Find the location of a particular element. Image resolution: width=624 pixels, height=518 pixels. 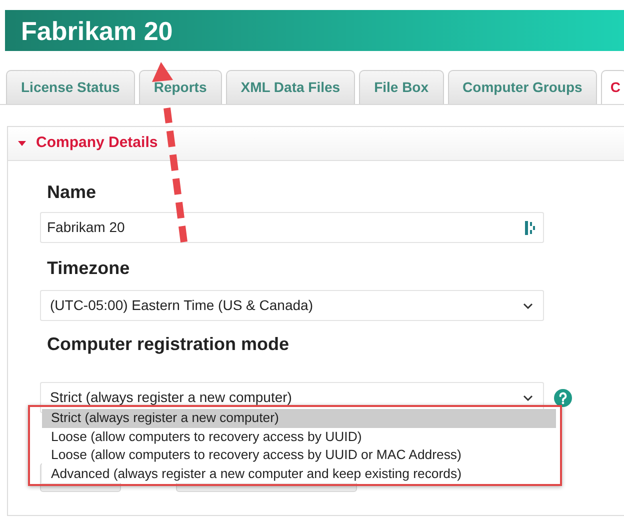

field-label: Timezone is located at coordinates (88, 268).